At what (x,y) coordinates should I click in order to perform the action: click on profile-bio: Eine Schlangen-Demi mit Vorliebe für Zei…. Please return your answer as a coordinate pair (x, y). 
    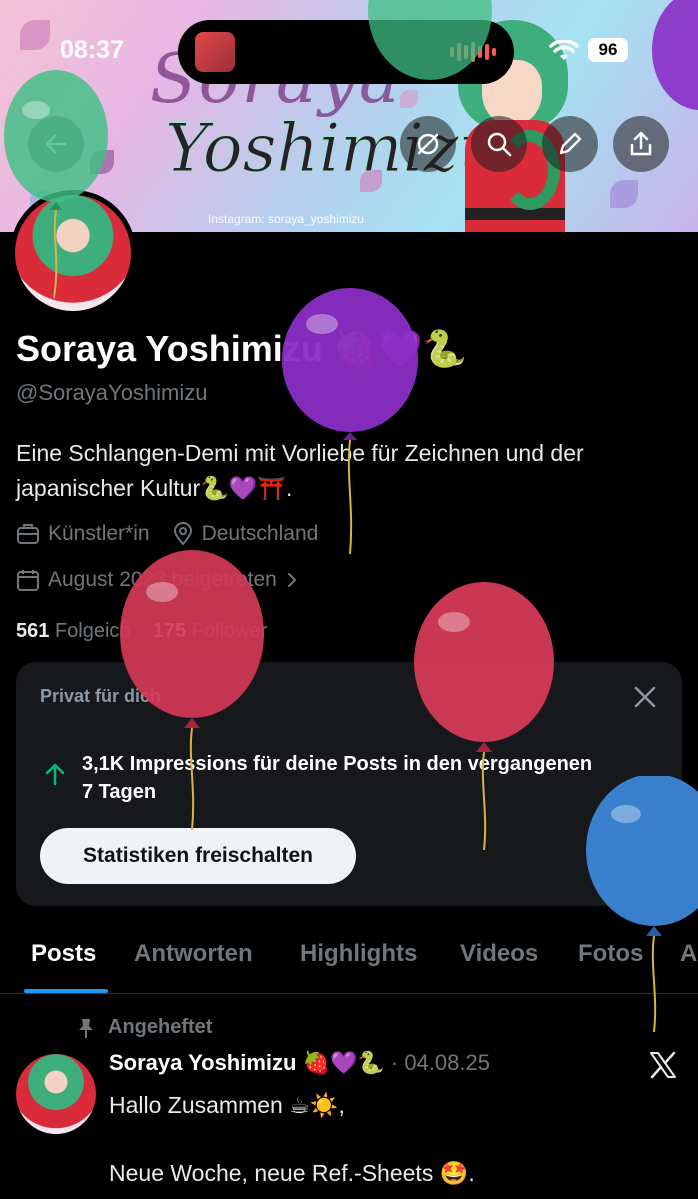
    Looking at the image, I should click on (300, 470).